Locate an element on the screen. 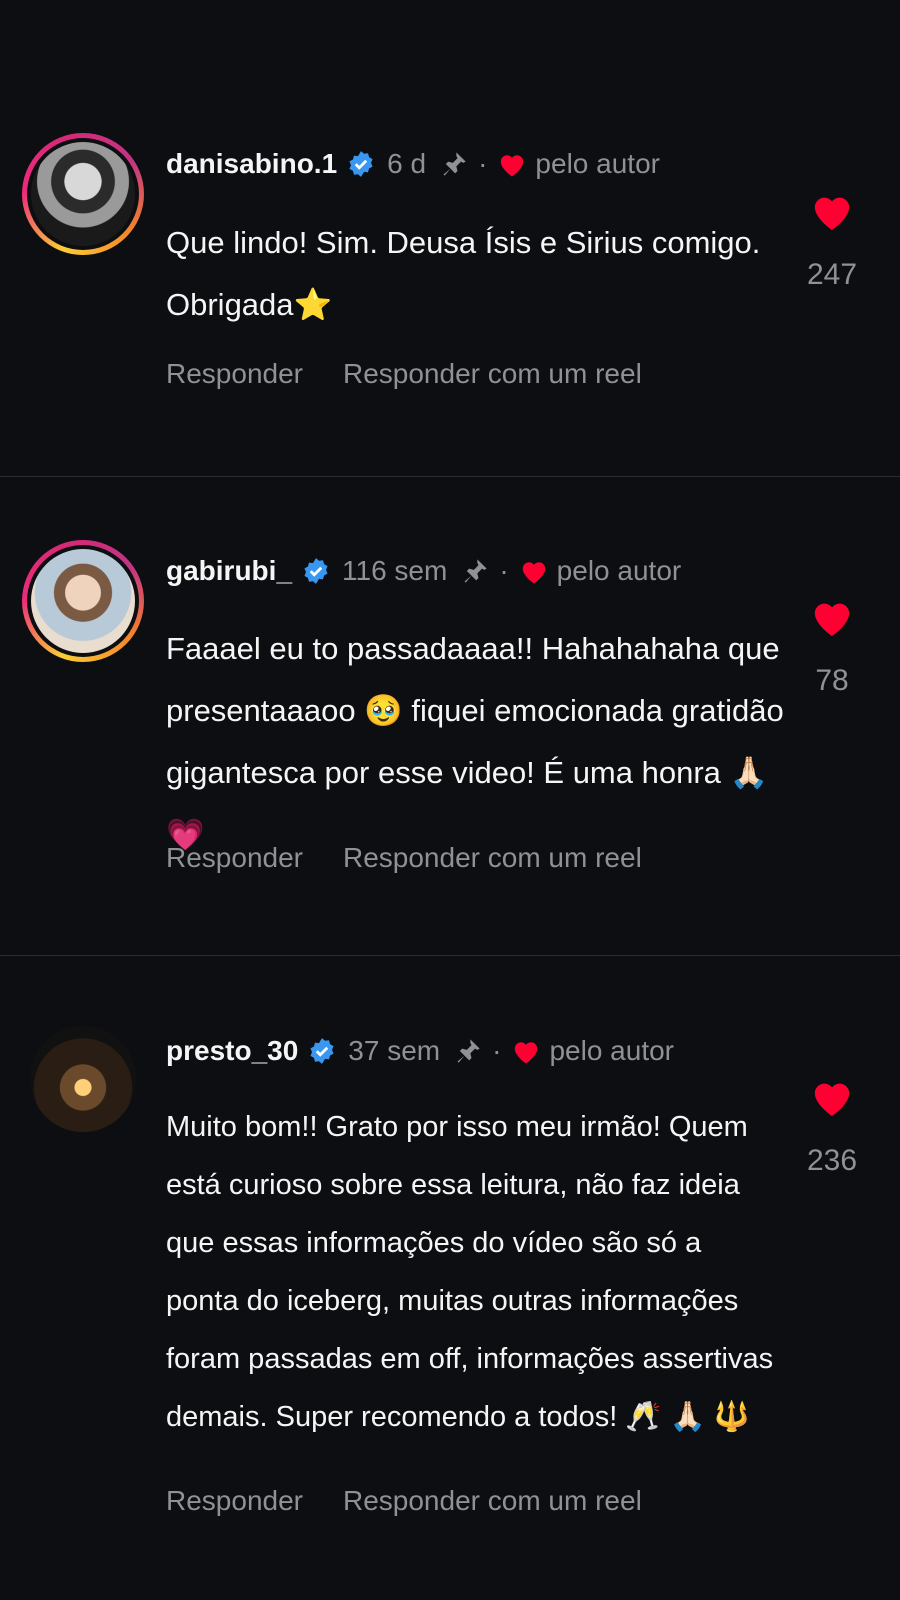 The image size is (900, 1600). username: presto_30 is located at coordinates (232, 1051).